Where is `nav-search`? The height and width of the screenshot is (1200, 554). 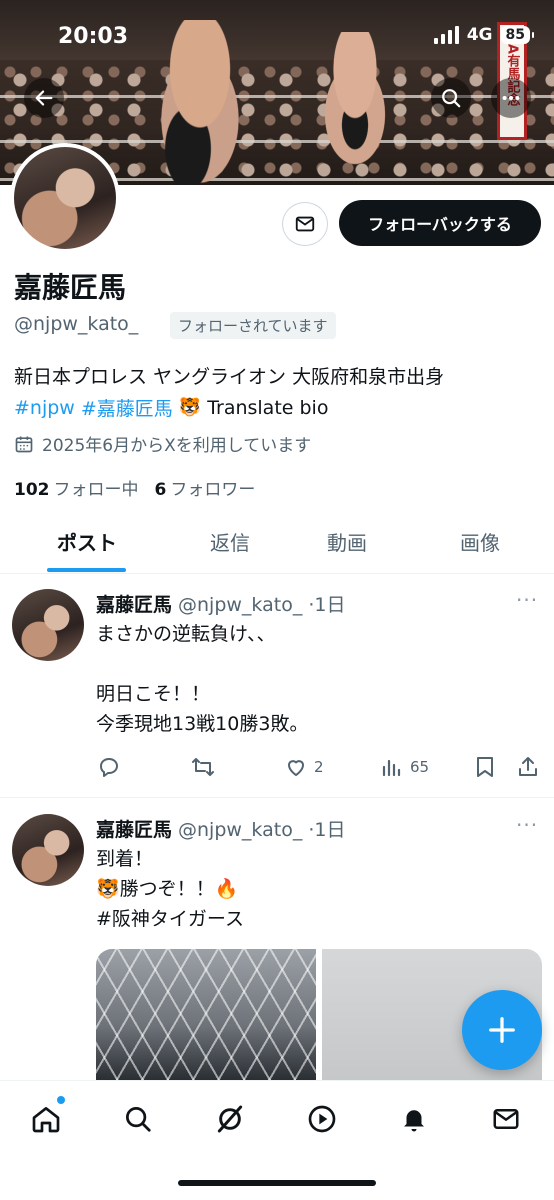 nav-search is located at coordinates (138, 1119).